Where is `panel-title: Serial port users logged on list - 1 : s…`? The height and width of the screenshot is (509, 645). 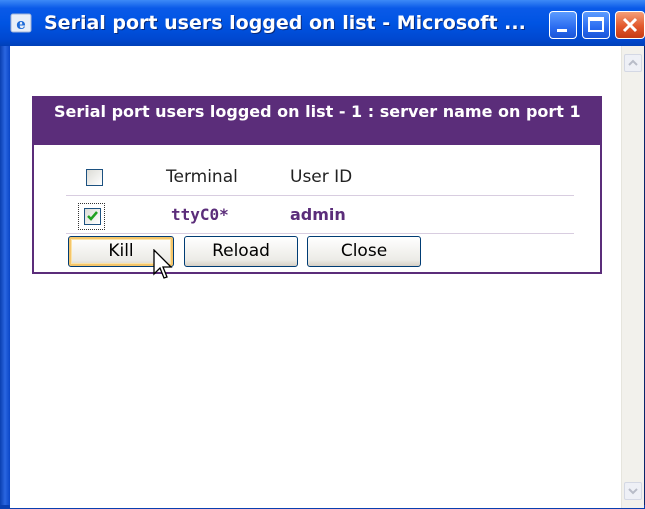 panel-title: Serial port users logged on list - 1 : s… is located at coordinates (317, 111).